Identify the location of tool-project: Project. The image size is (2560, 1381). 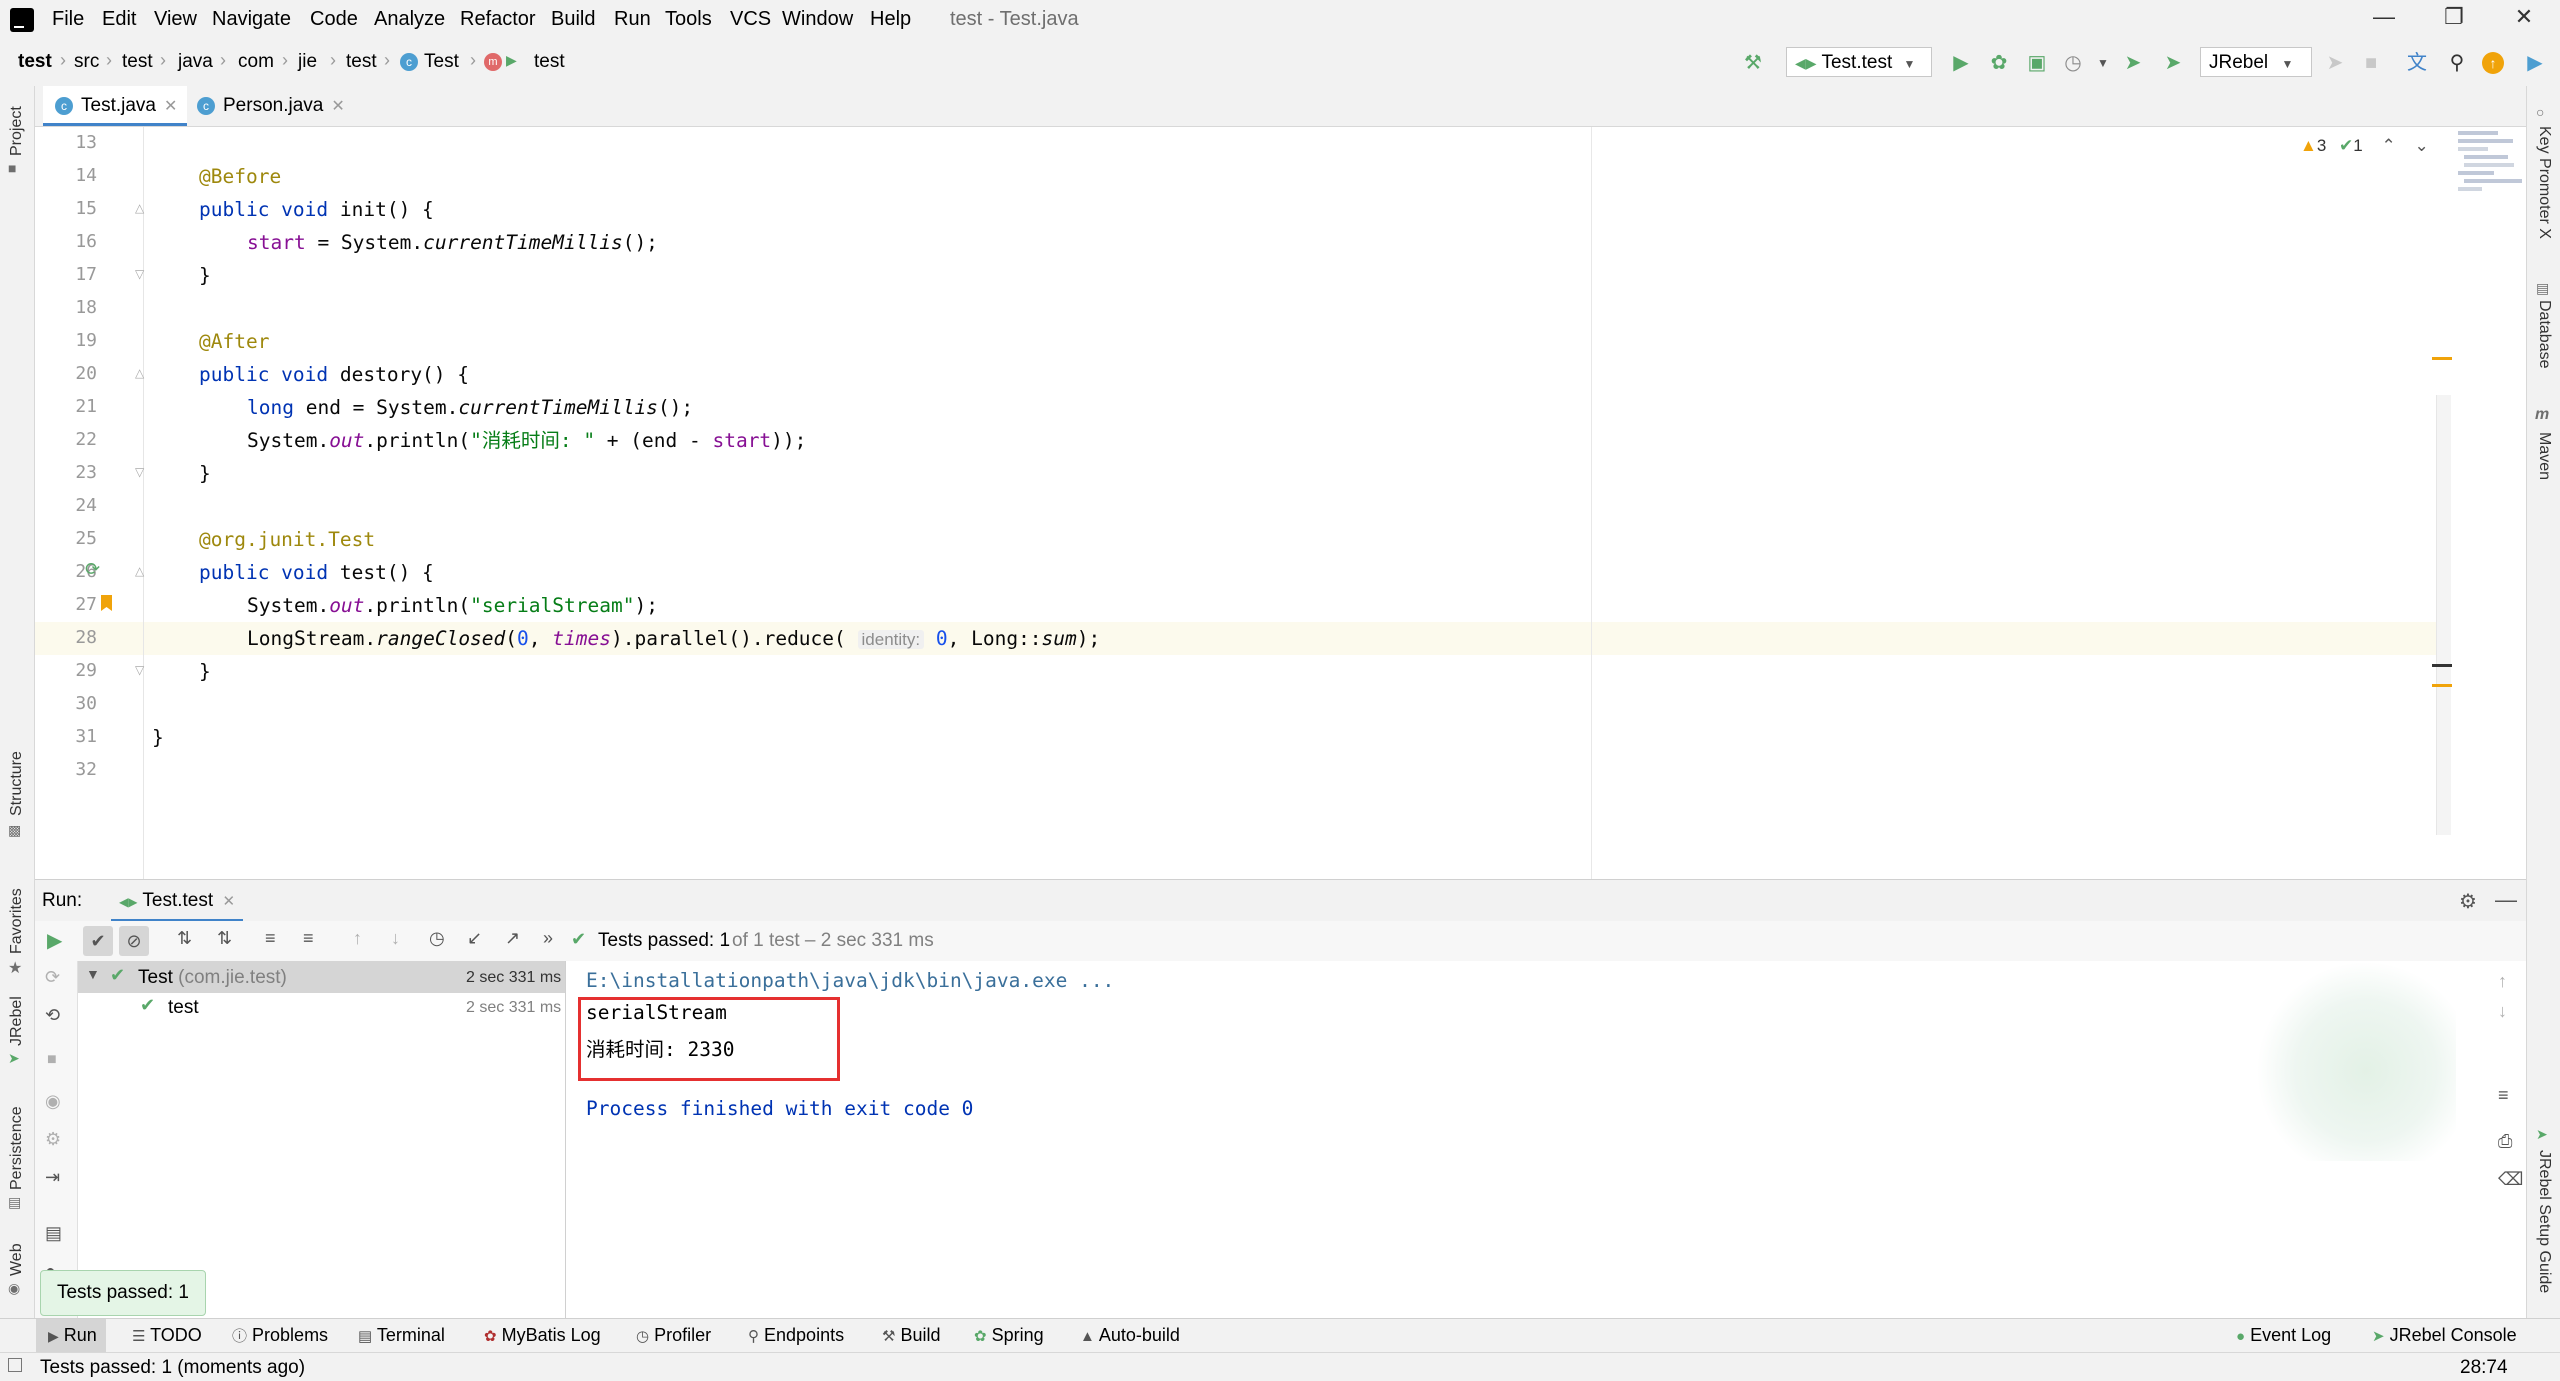
(17, 131).